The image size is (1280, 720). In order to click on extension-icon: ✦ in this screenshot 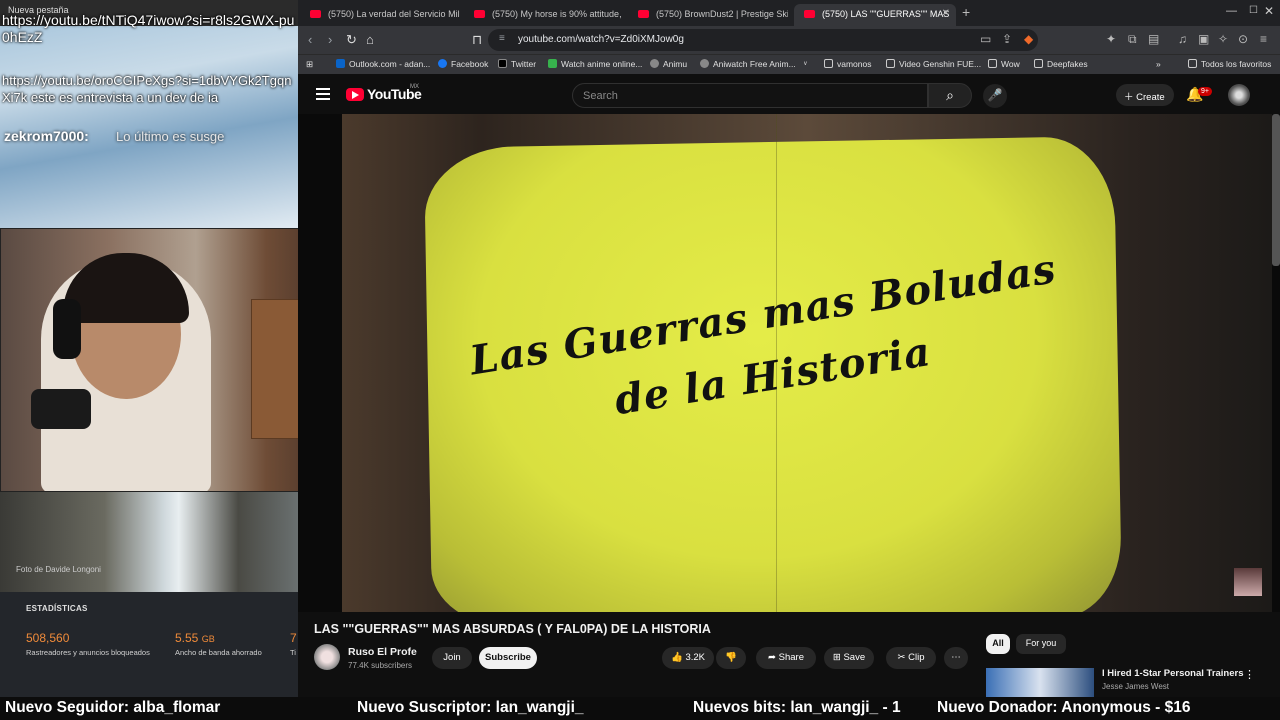, I will do `click(1111, 39)`.